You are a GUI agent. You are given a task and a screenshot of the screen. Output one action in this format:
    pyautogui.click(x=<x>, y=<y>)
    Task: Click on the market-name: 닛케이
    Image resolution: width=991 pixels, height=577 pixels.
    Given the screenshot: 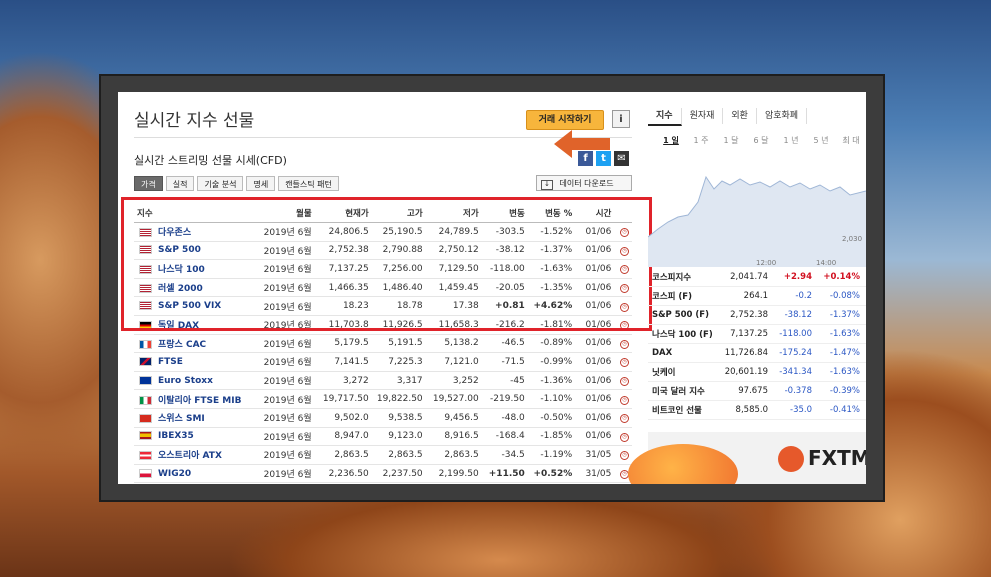 What is the action you would take?
    pyautogui.click(x=685, y=372)
    